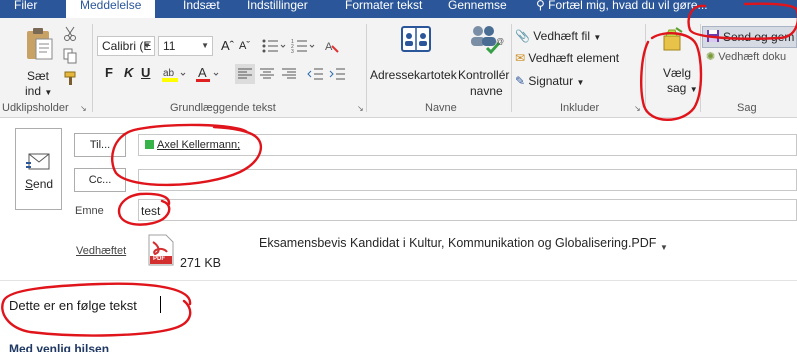 This screenshot has height=352, width=797. Describe the element at coordinates (145, 72) in the screenshot. I see `underline-button: U` at that location.